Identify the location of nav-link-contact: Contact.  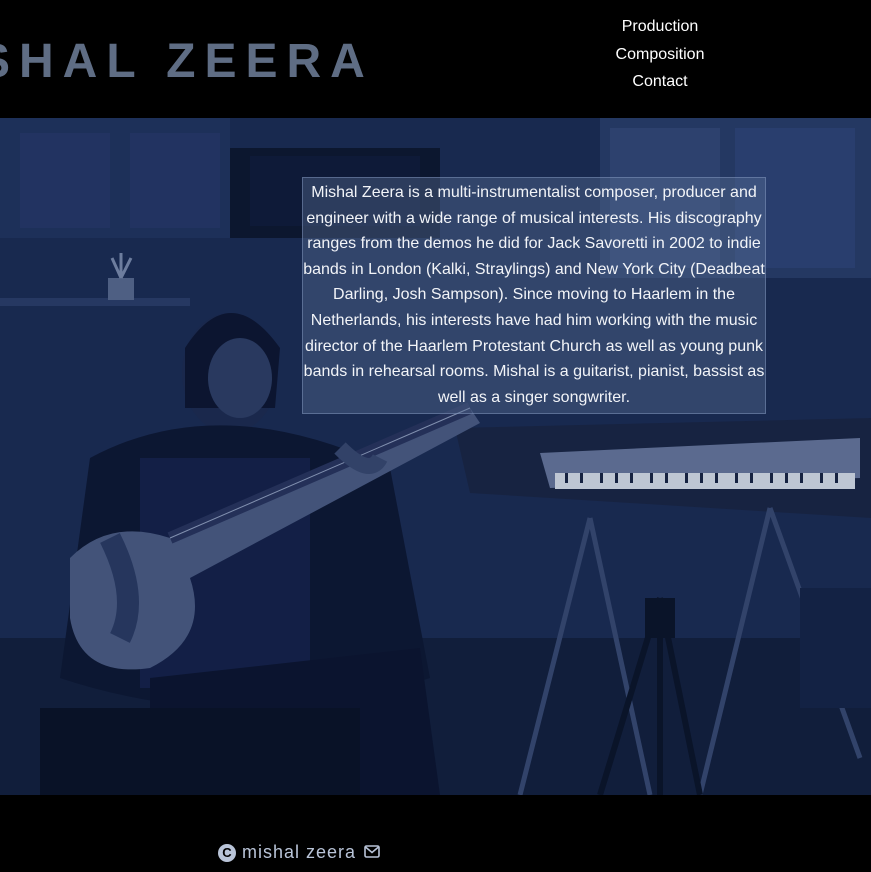
(659, 82).